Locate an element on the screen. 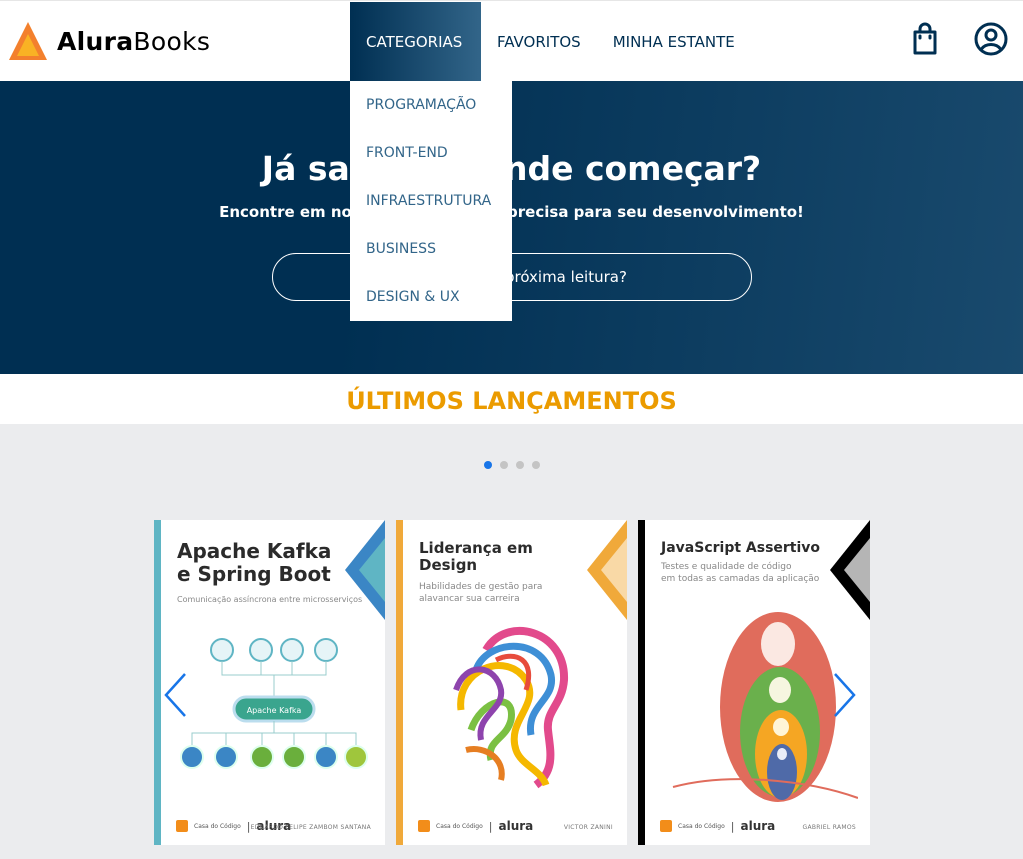 The width and height of the screenshot is (1023, 859). logo: AluraBooks is located at coordinates (109, 41).